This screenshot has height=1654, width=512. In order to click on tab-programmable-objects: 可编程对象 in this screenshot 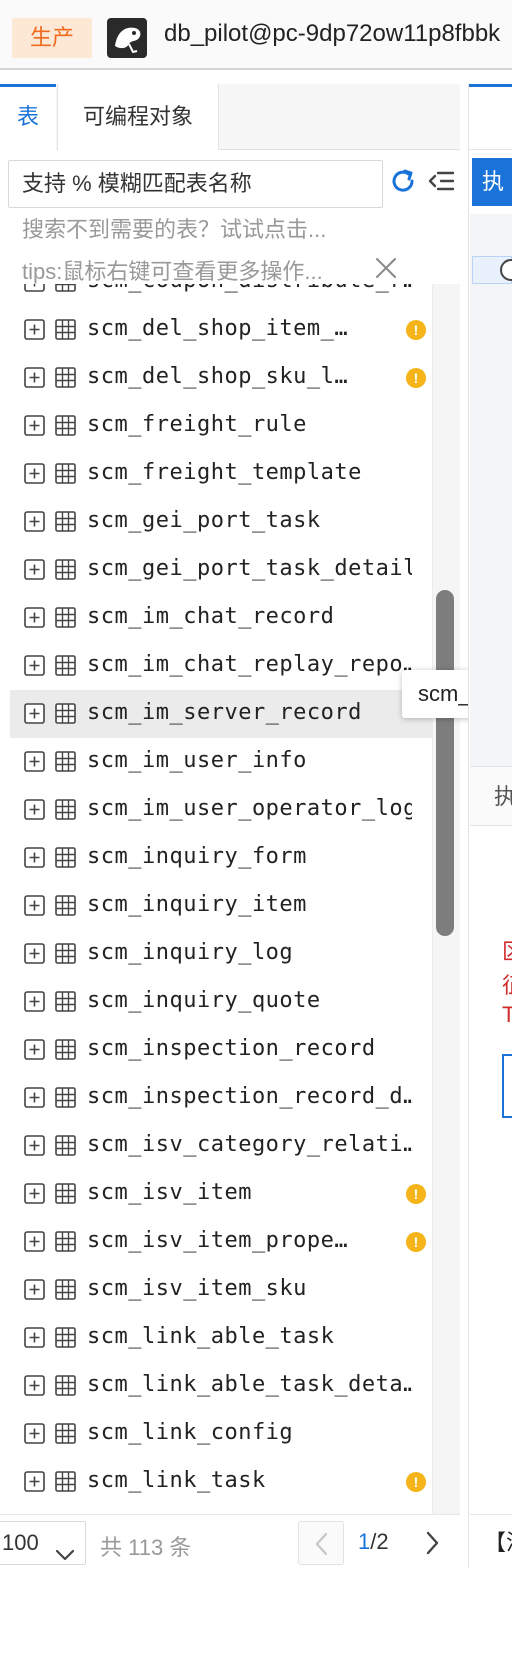, I will do `click(138, 117)`.